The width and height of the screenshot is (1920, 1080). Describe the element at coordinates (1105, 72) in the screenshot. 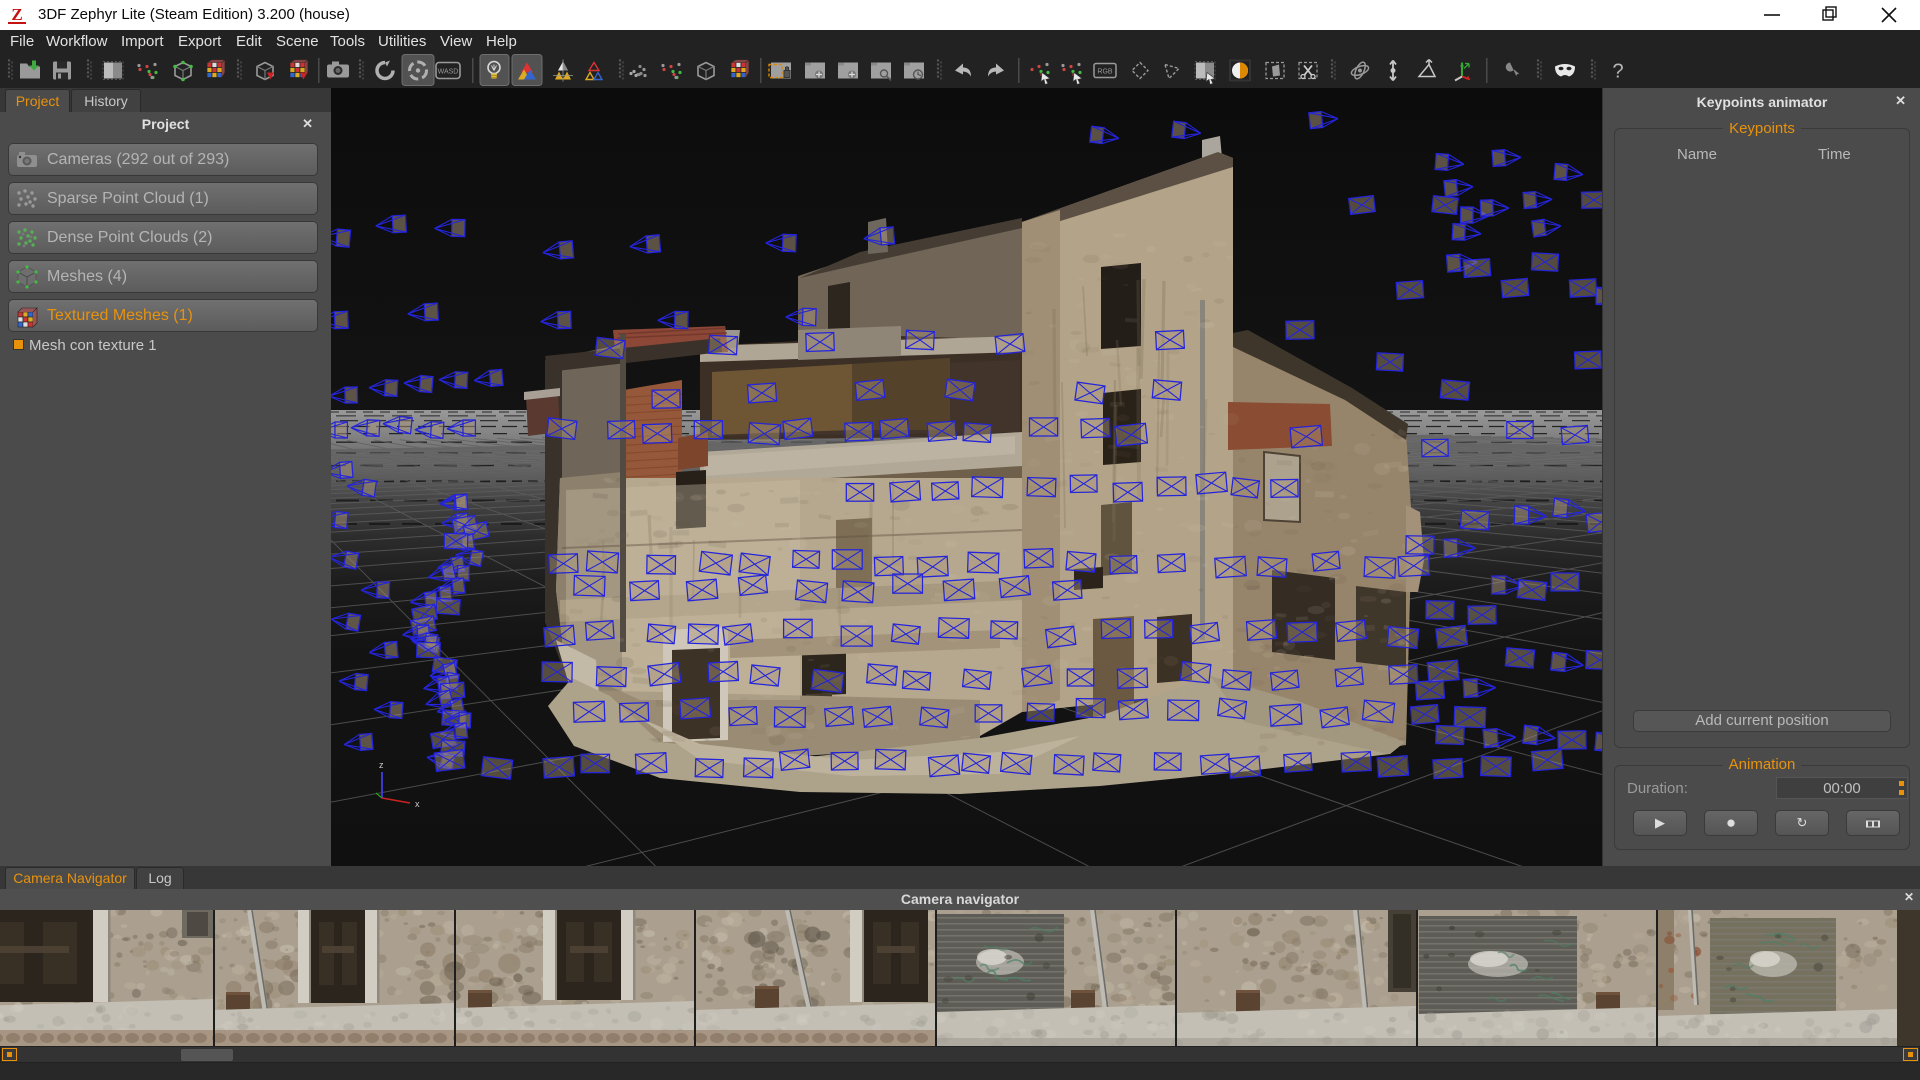

I see `svg-text: RGB` at that location.